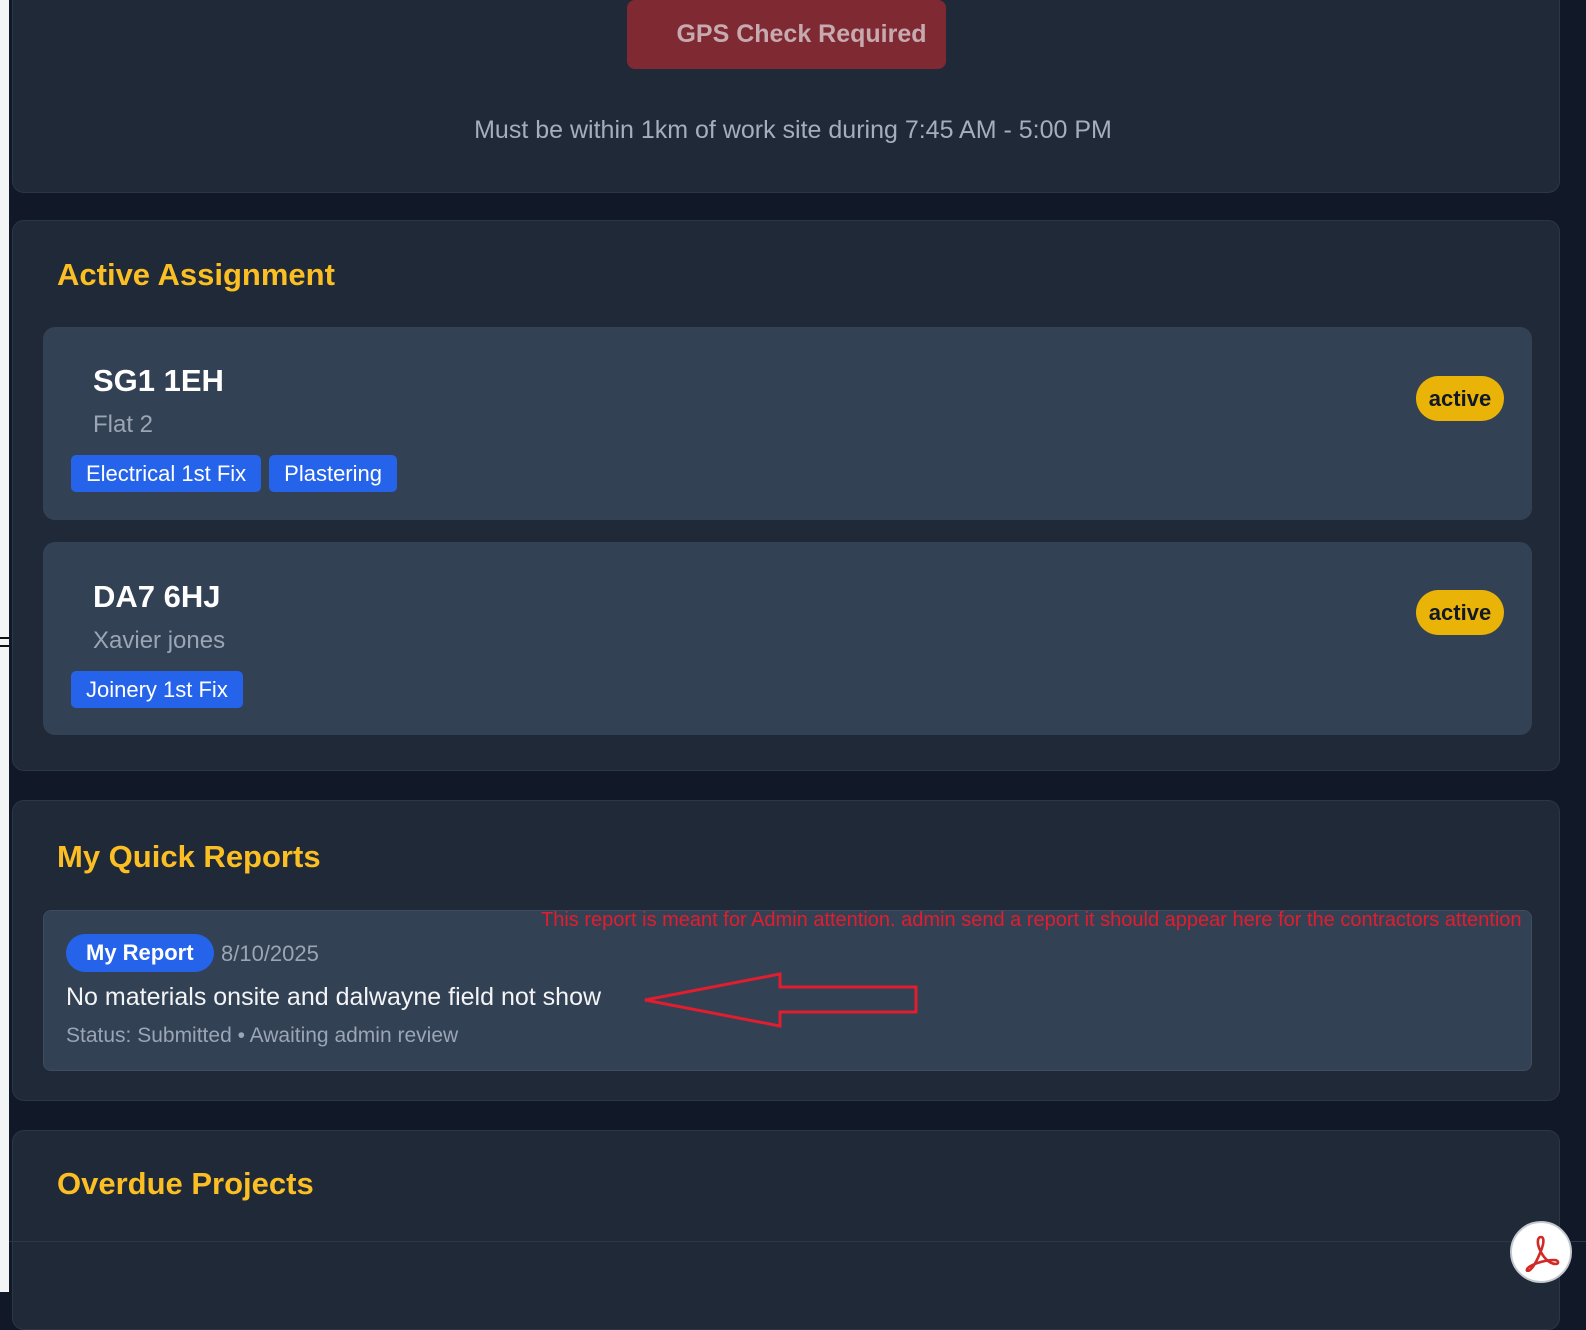 The width and height of the screenshot is (1586, 1330). What do you see at coordinates (157, 596) in the screenshot?
I see `assignment-code: DA7 6HJ` at bounding box center [157, 596].